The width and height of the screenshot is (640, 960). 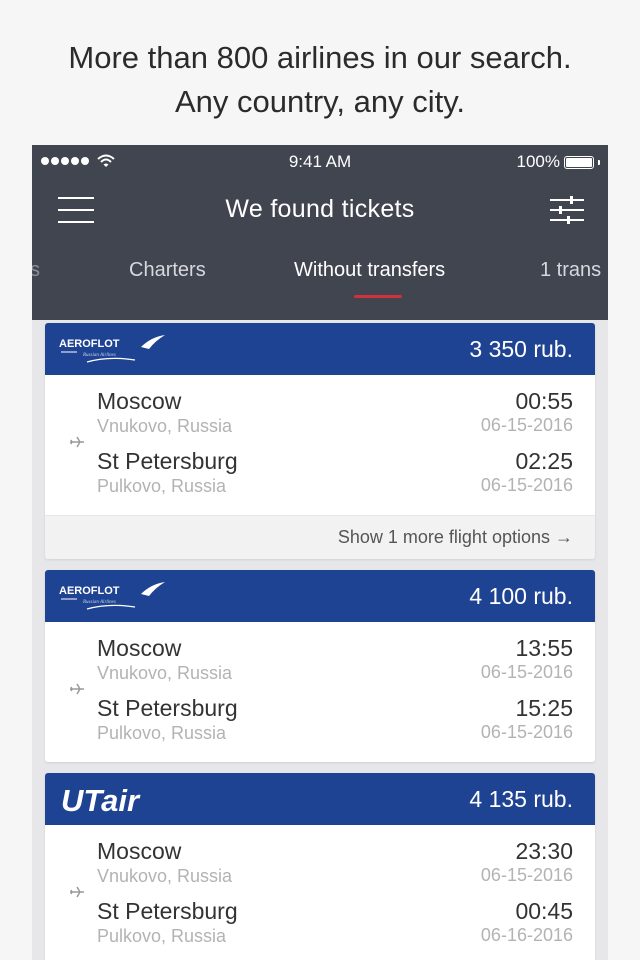 What do you see at coordinates (579, 162) in the screenshot?
I see `battery-icon` at bounding box center [579, 162].